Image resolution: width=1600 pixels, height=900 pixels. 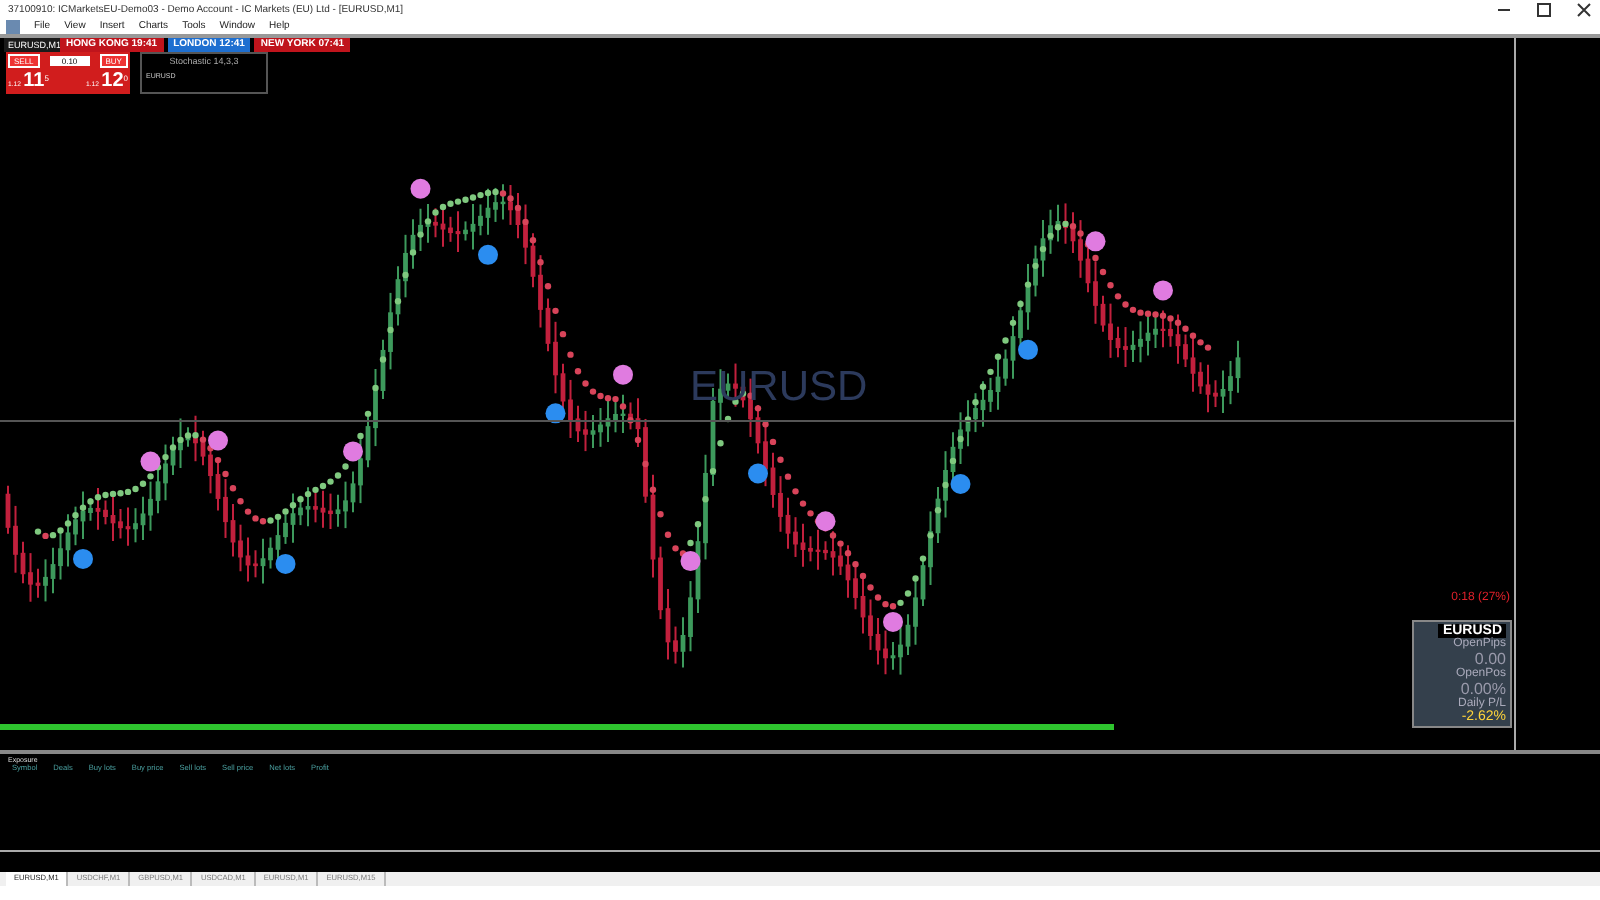 I want to click on info-value: 0.00%, so click(x=1483, y=689).